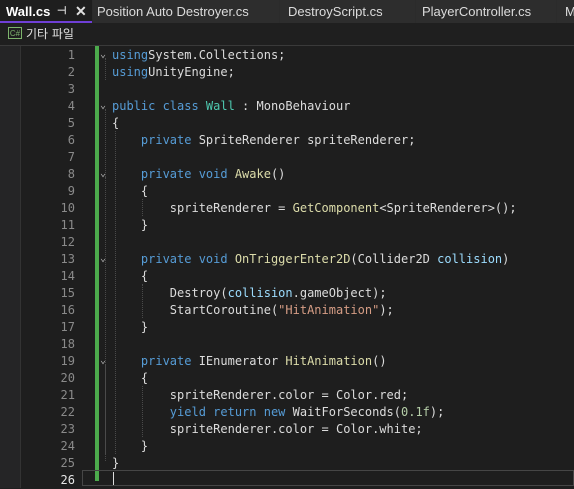 The height and width of the screenshot is (489, 574). Describe the element at coordinates (231, 412) in the screenshot. I see `code-token: yield return new` at that location.